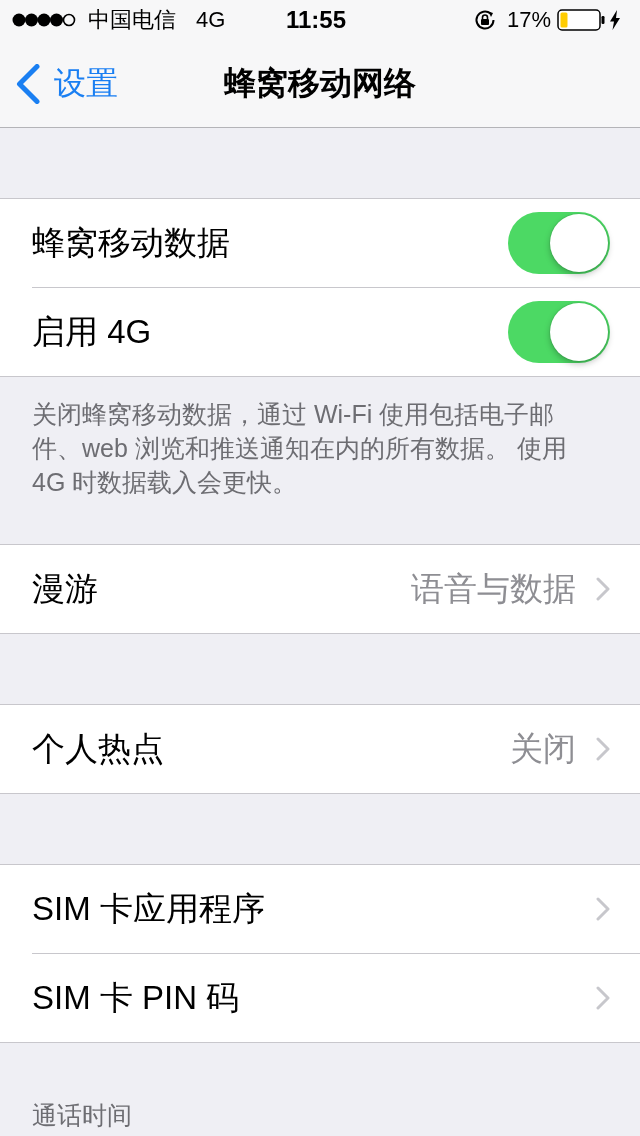  I want to click on row-label: 启用 4G, so click(92, 331).